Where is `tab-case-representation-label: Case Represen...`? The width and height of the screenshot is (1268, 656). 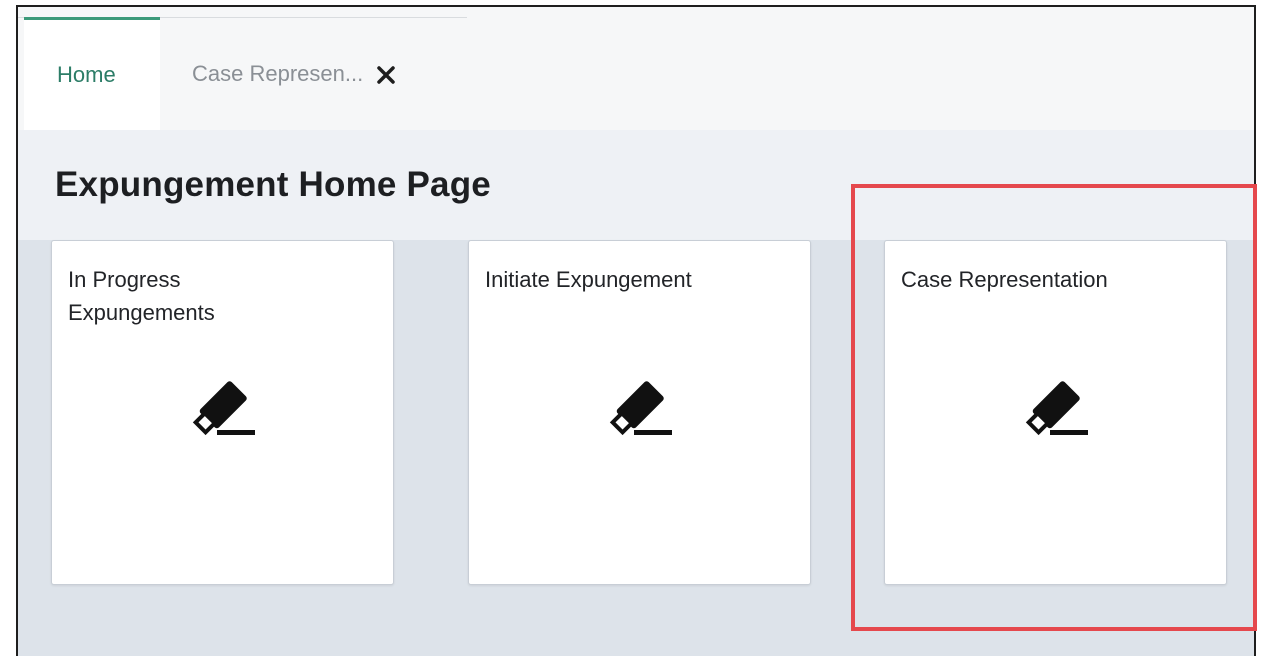 tab-case-representation-label: Case Represen... is located at coordinates (278, 73).